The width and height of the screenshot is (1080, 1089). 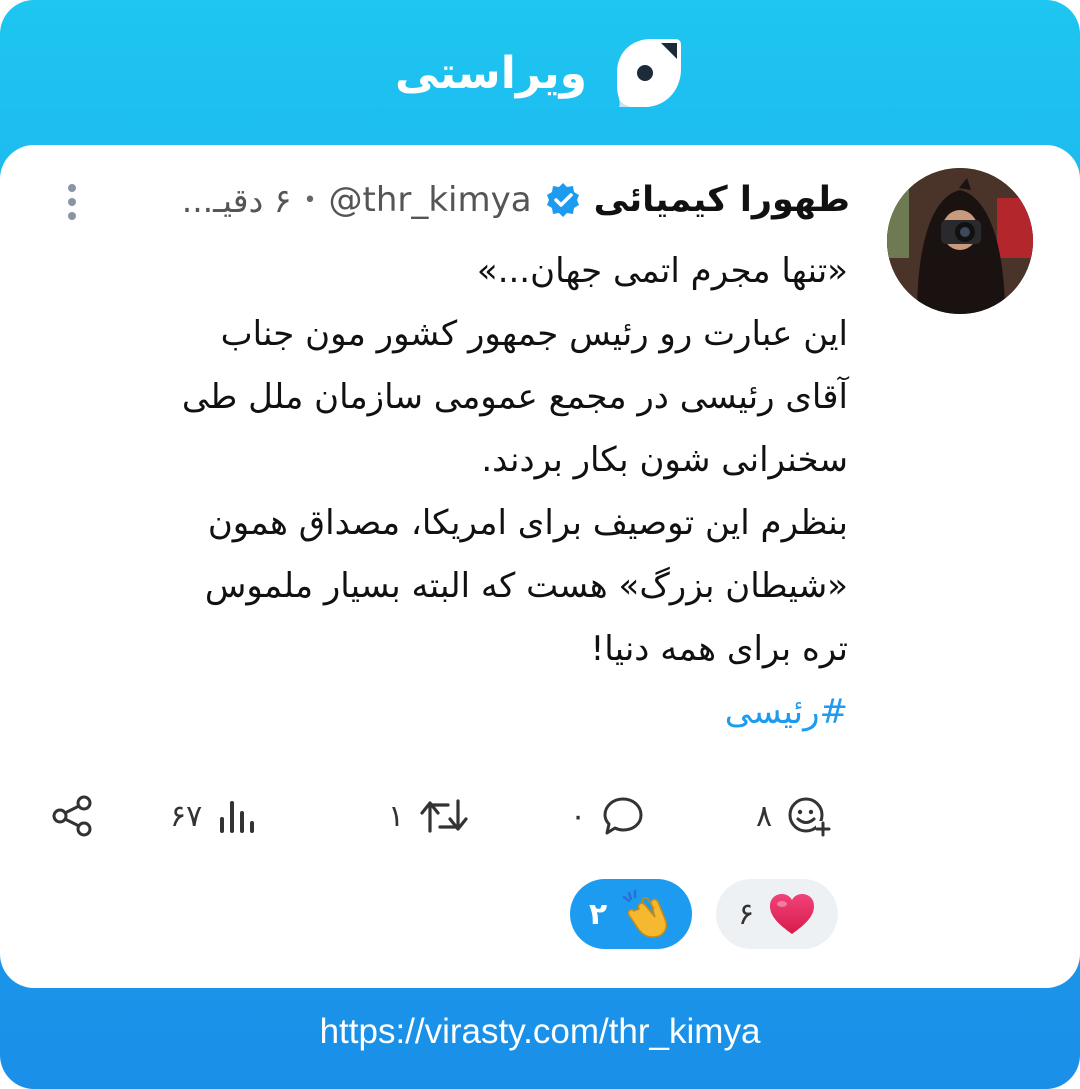 I want to click on action-bar: ۸ ۰ ۱ ۶۷, so click(x=540, y=816).